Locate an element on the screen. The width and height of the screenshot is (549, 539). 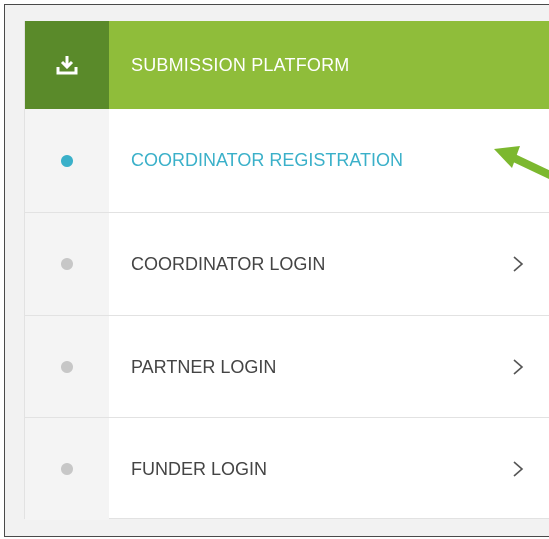
menu-item-label: COORDINATOR REGISTRATION is located at coordinates (267, 160).